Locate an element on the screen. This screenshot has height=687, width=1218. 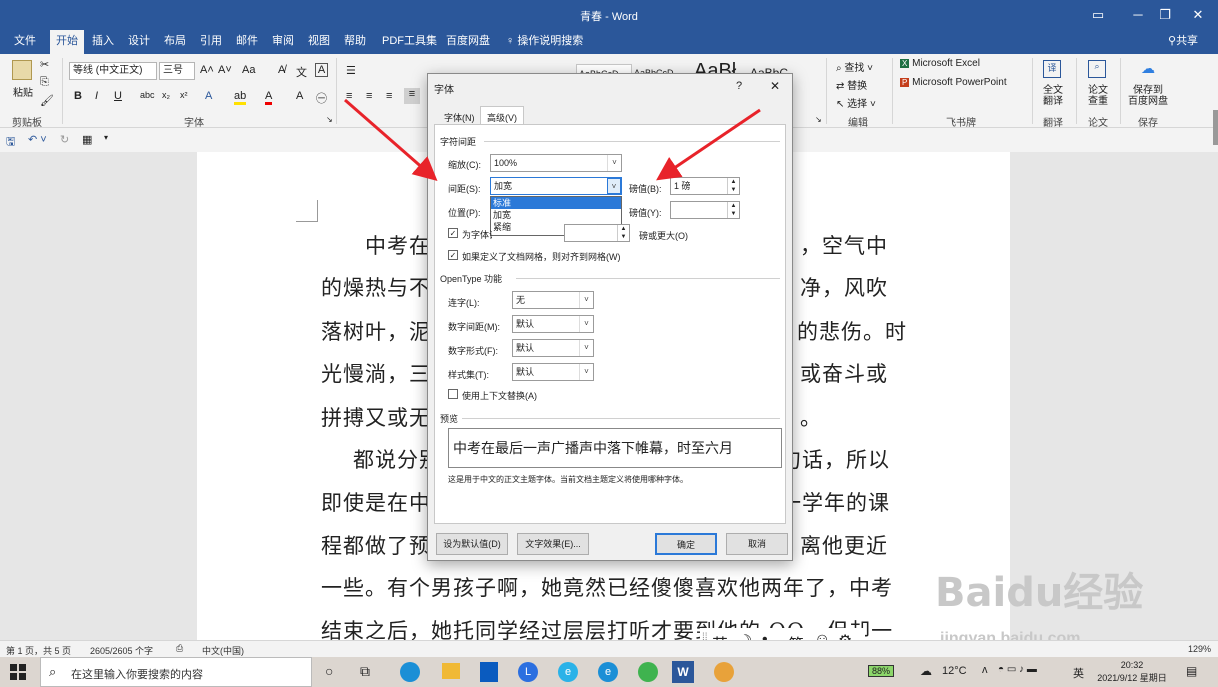
annotation-arrows is located at coordinates (552, 139).